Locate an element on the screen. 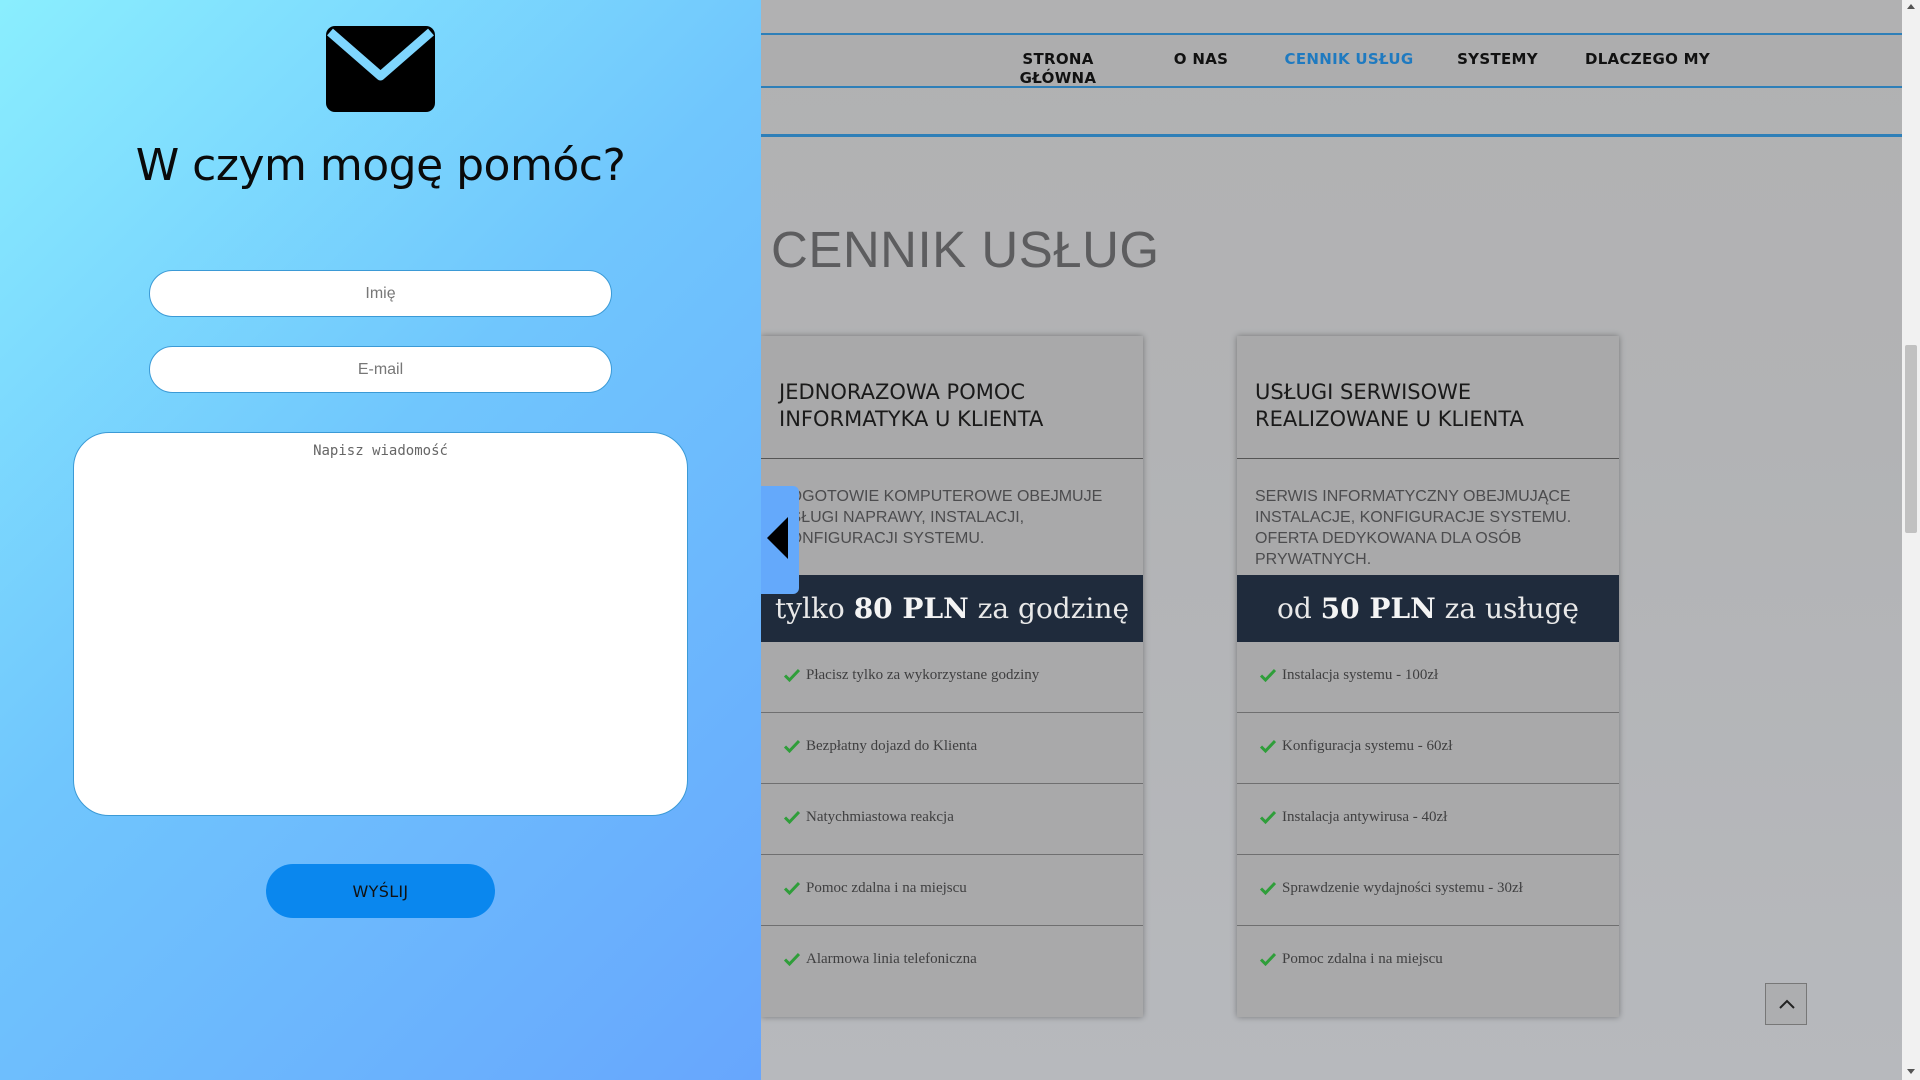 Image resolution: width=1920 pixels, height=1080 pixels. envelope-icon is located at coordinates (380, 69).